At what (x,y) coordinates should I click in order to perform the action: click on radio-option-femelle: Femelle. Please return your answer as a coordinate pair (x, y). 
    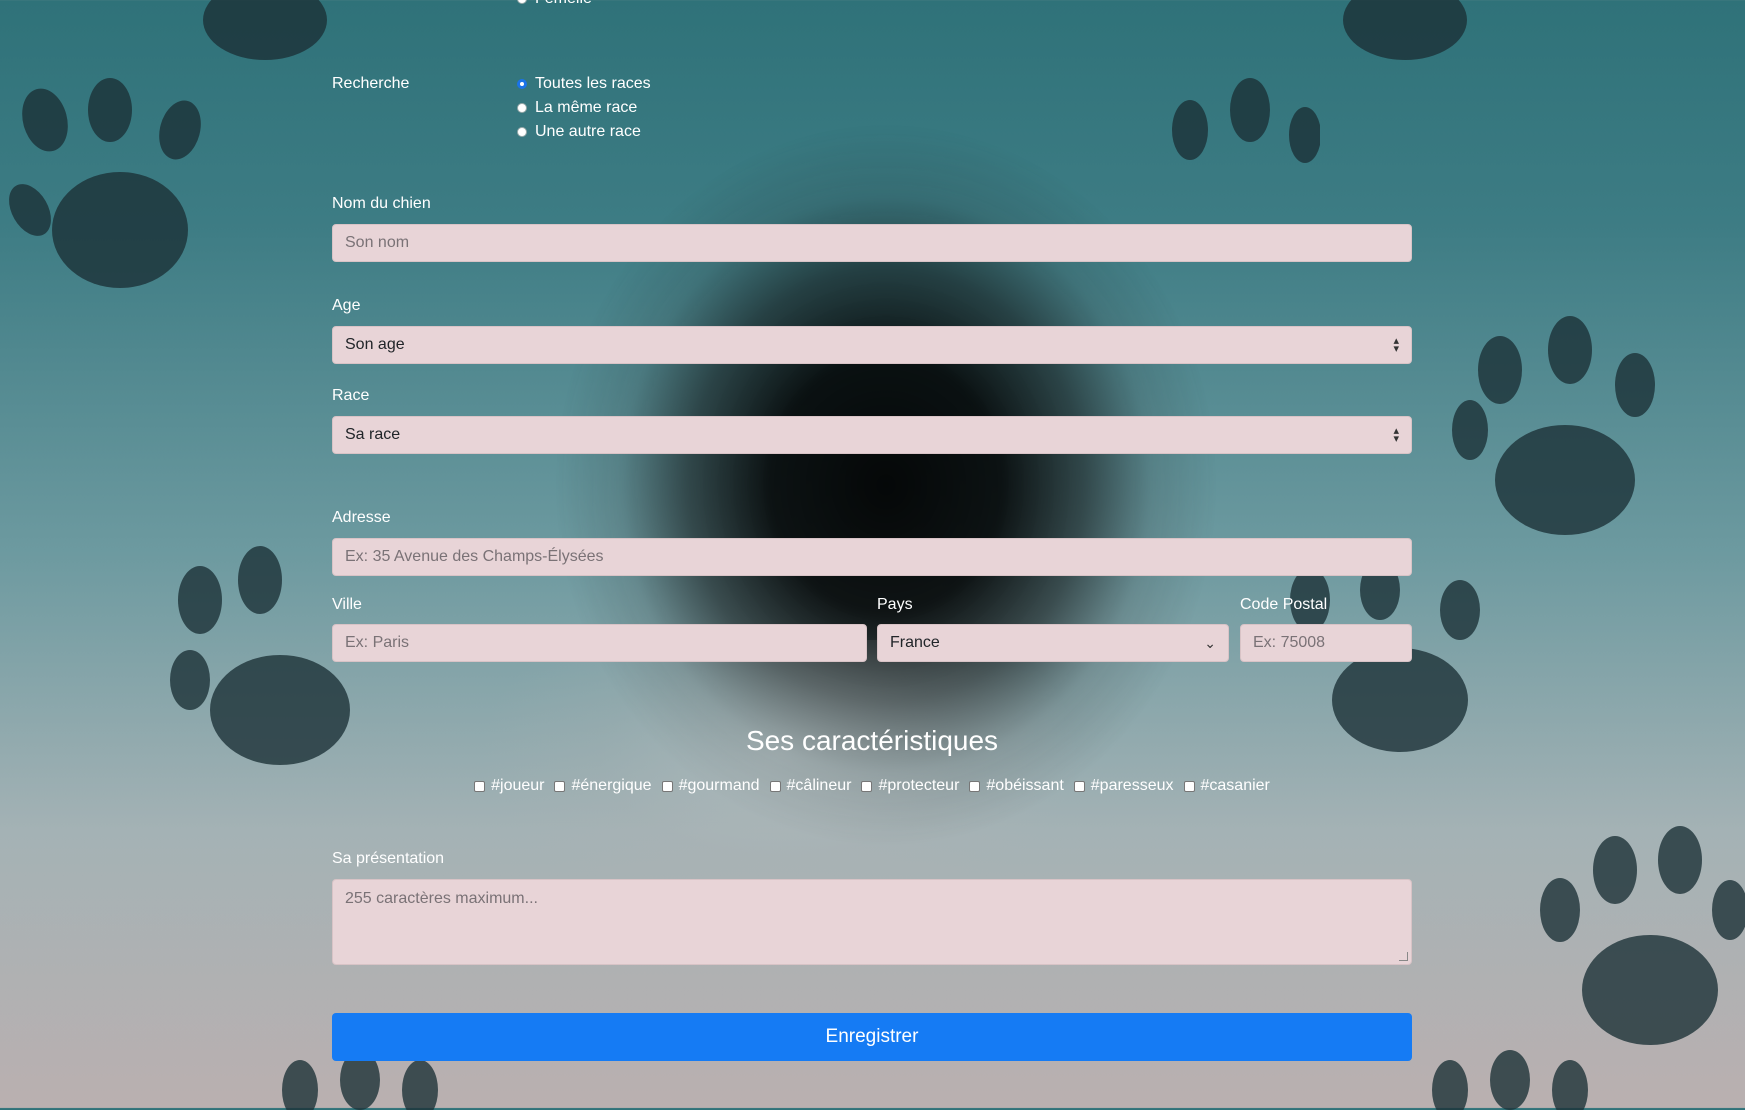
    Looking at the image, I should click on (554, 4).